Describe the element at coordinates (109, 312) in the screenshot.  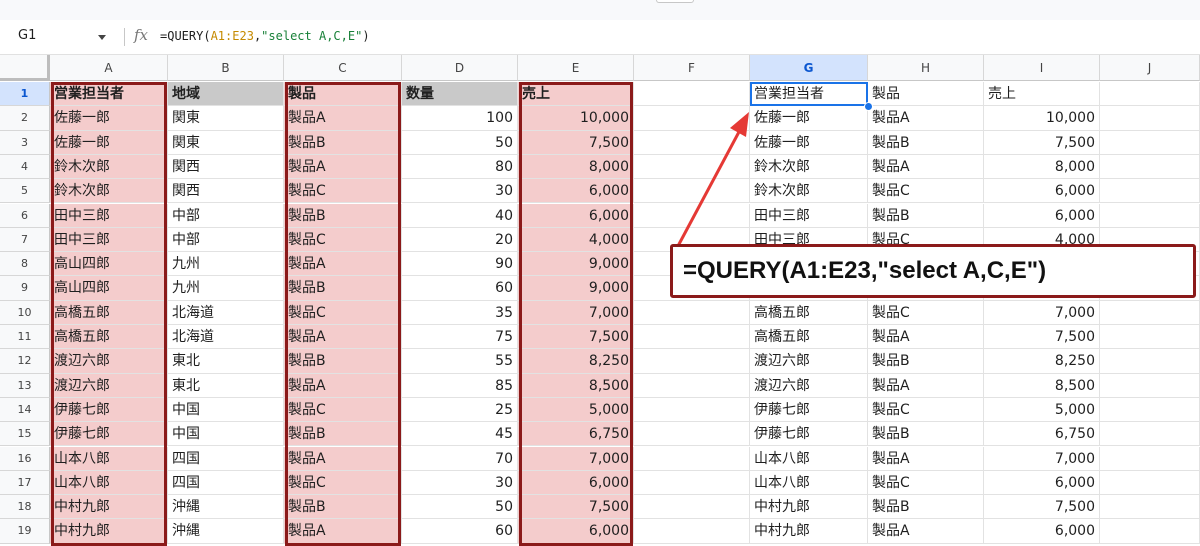
I see `cell-a10: 高橋五郎` at that location.